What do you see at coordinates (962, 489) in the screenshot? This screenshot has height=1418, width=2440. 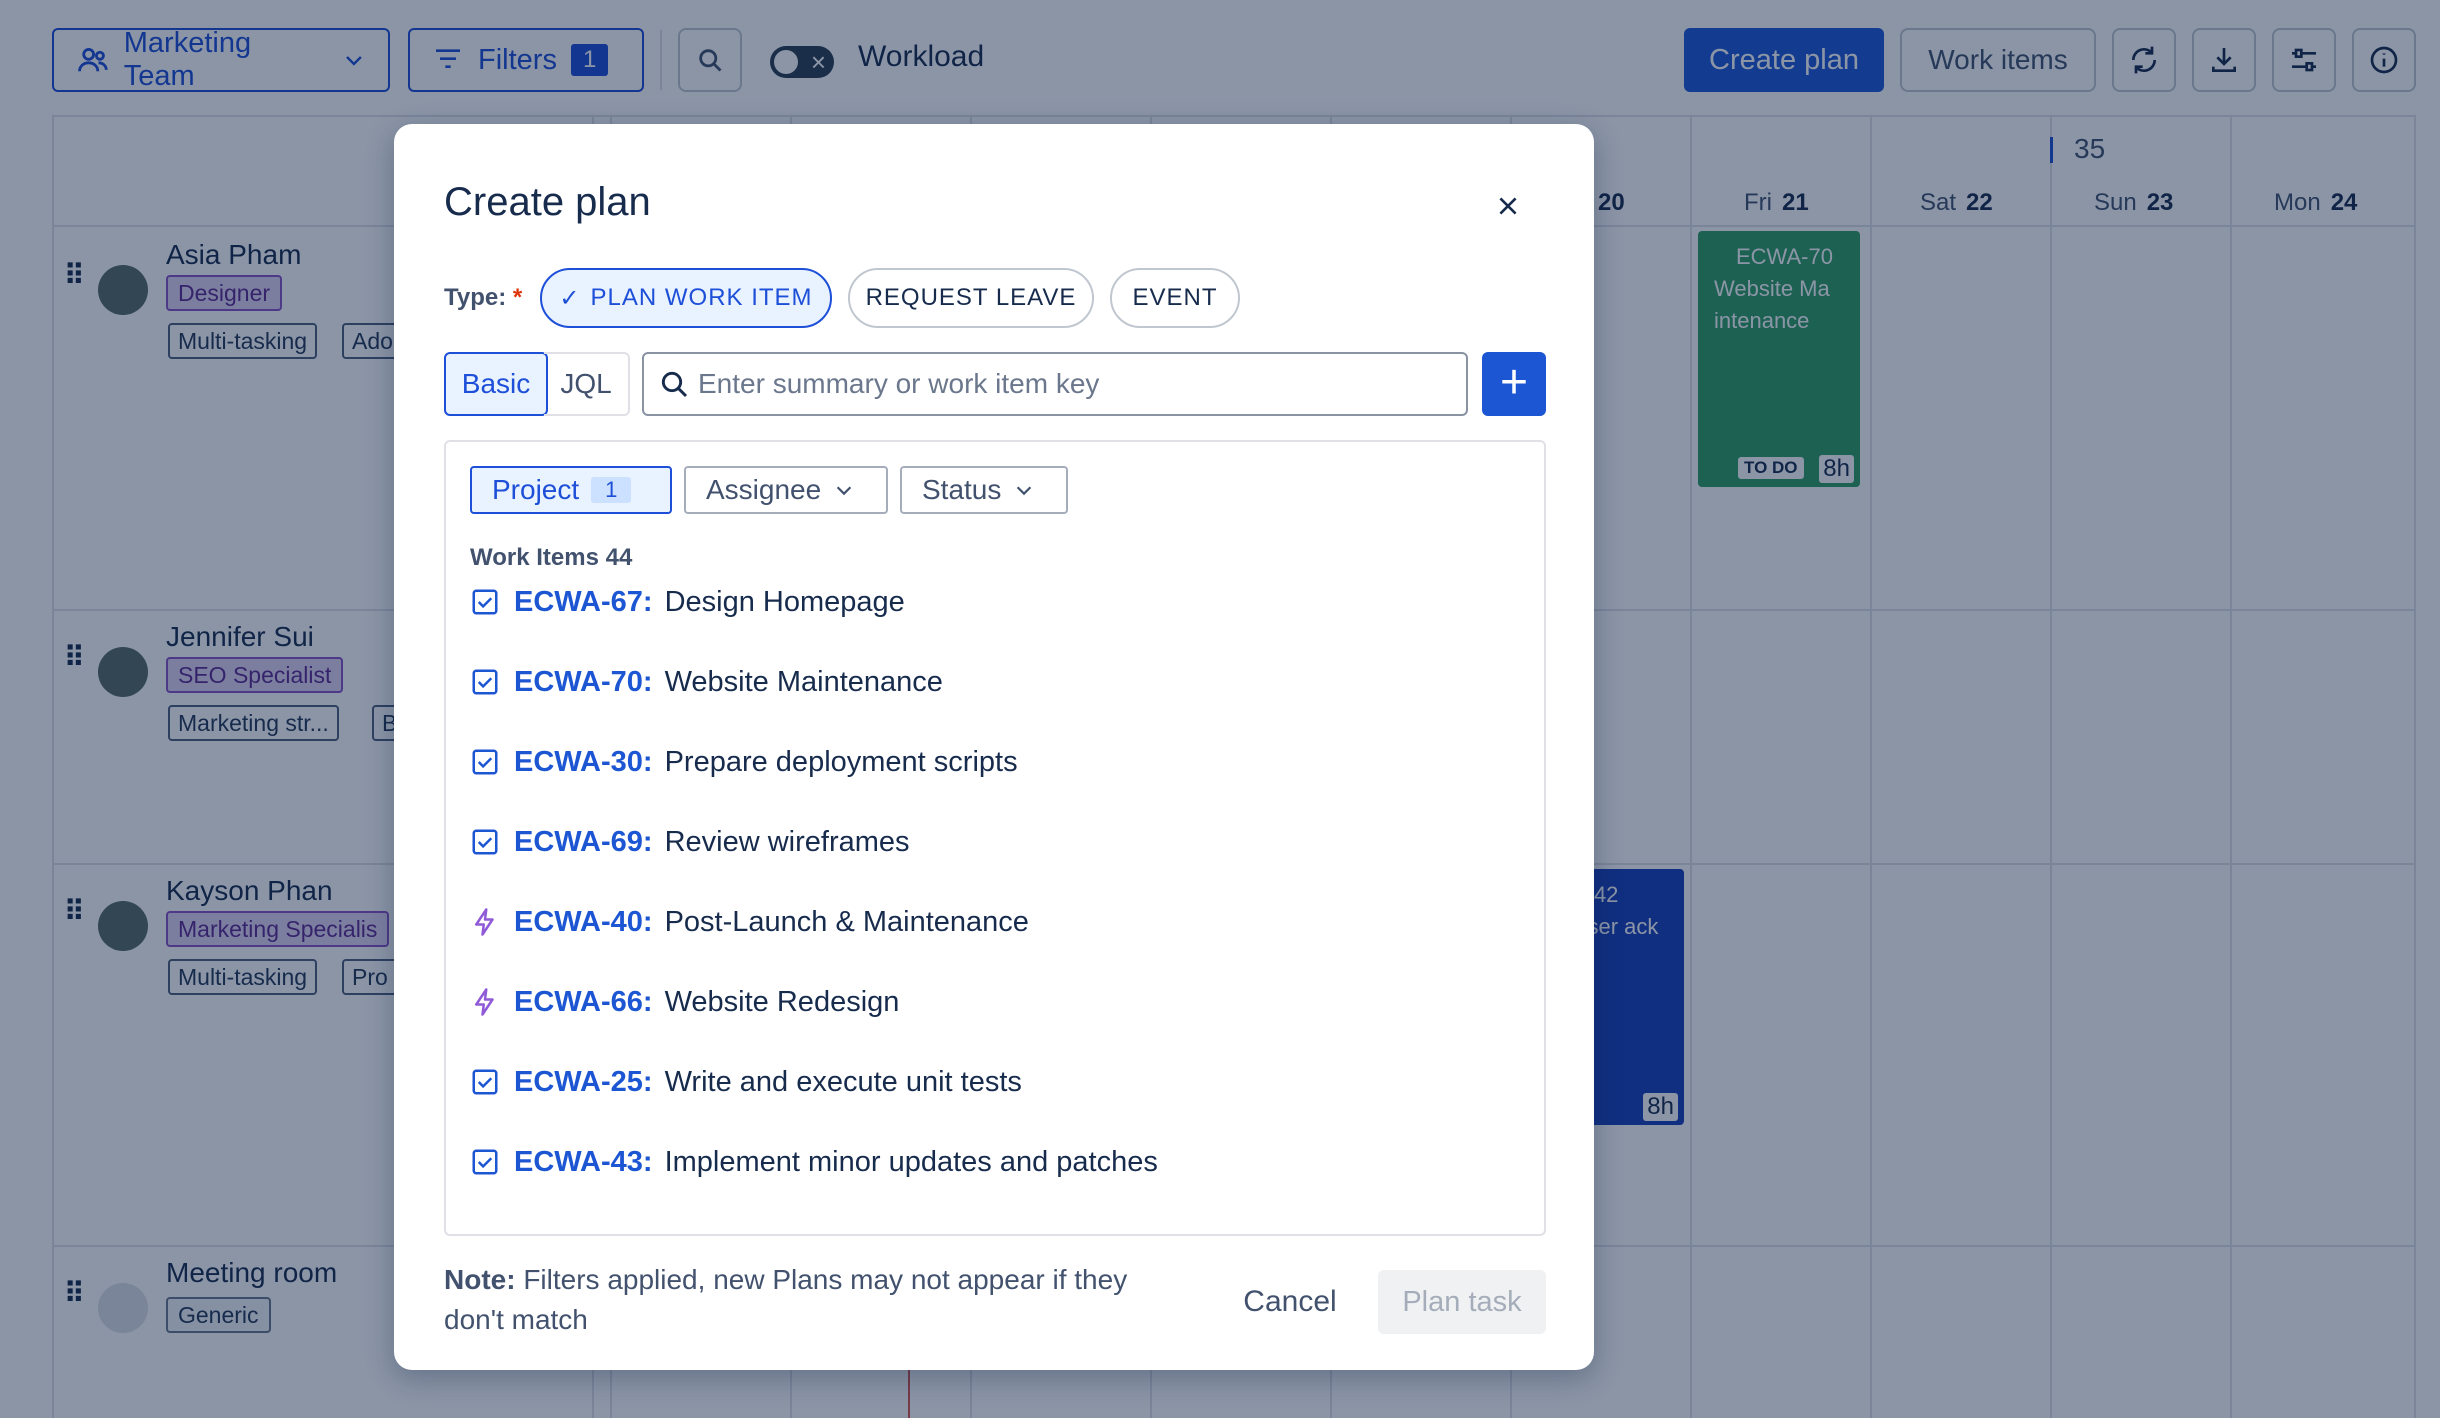 I see `status-filter-label: Status` at bounding box center [962, 489].